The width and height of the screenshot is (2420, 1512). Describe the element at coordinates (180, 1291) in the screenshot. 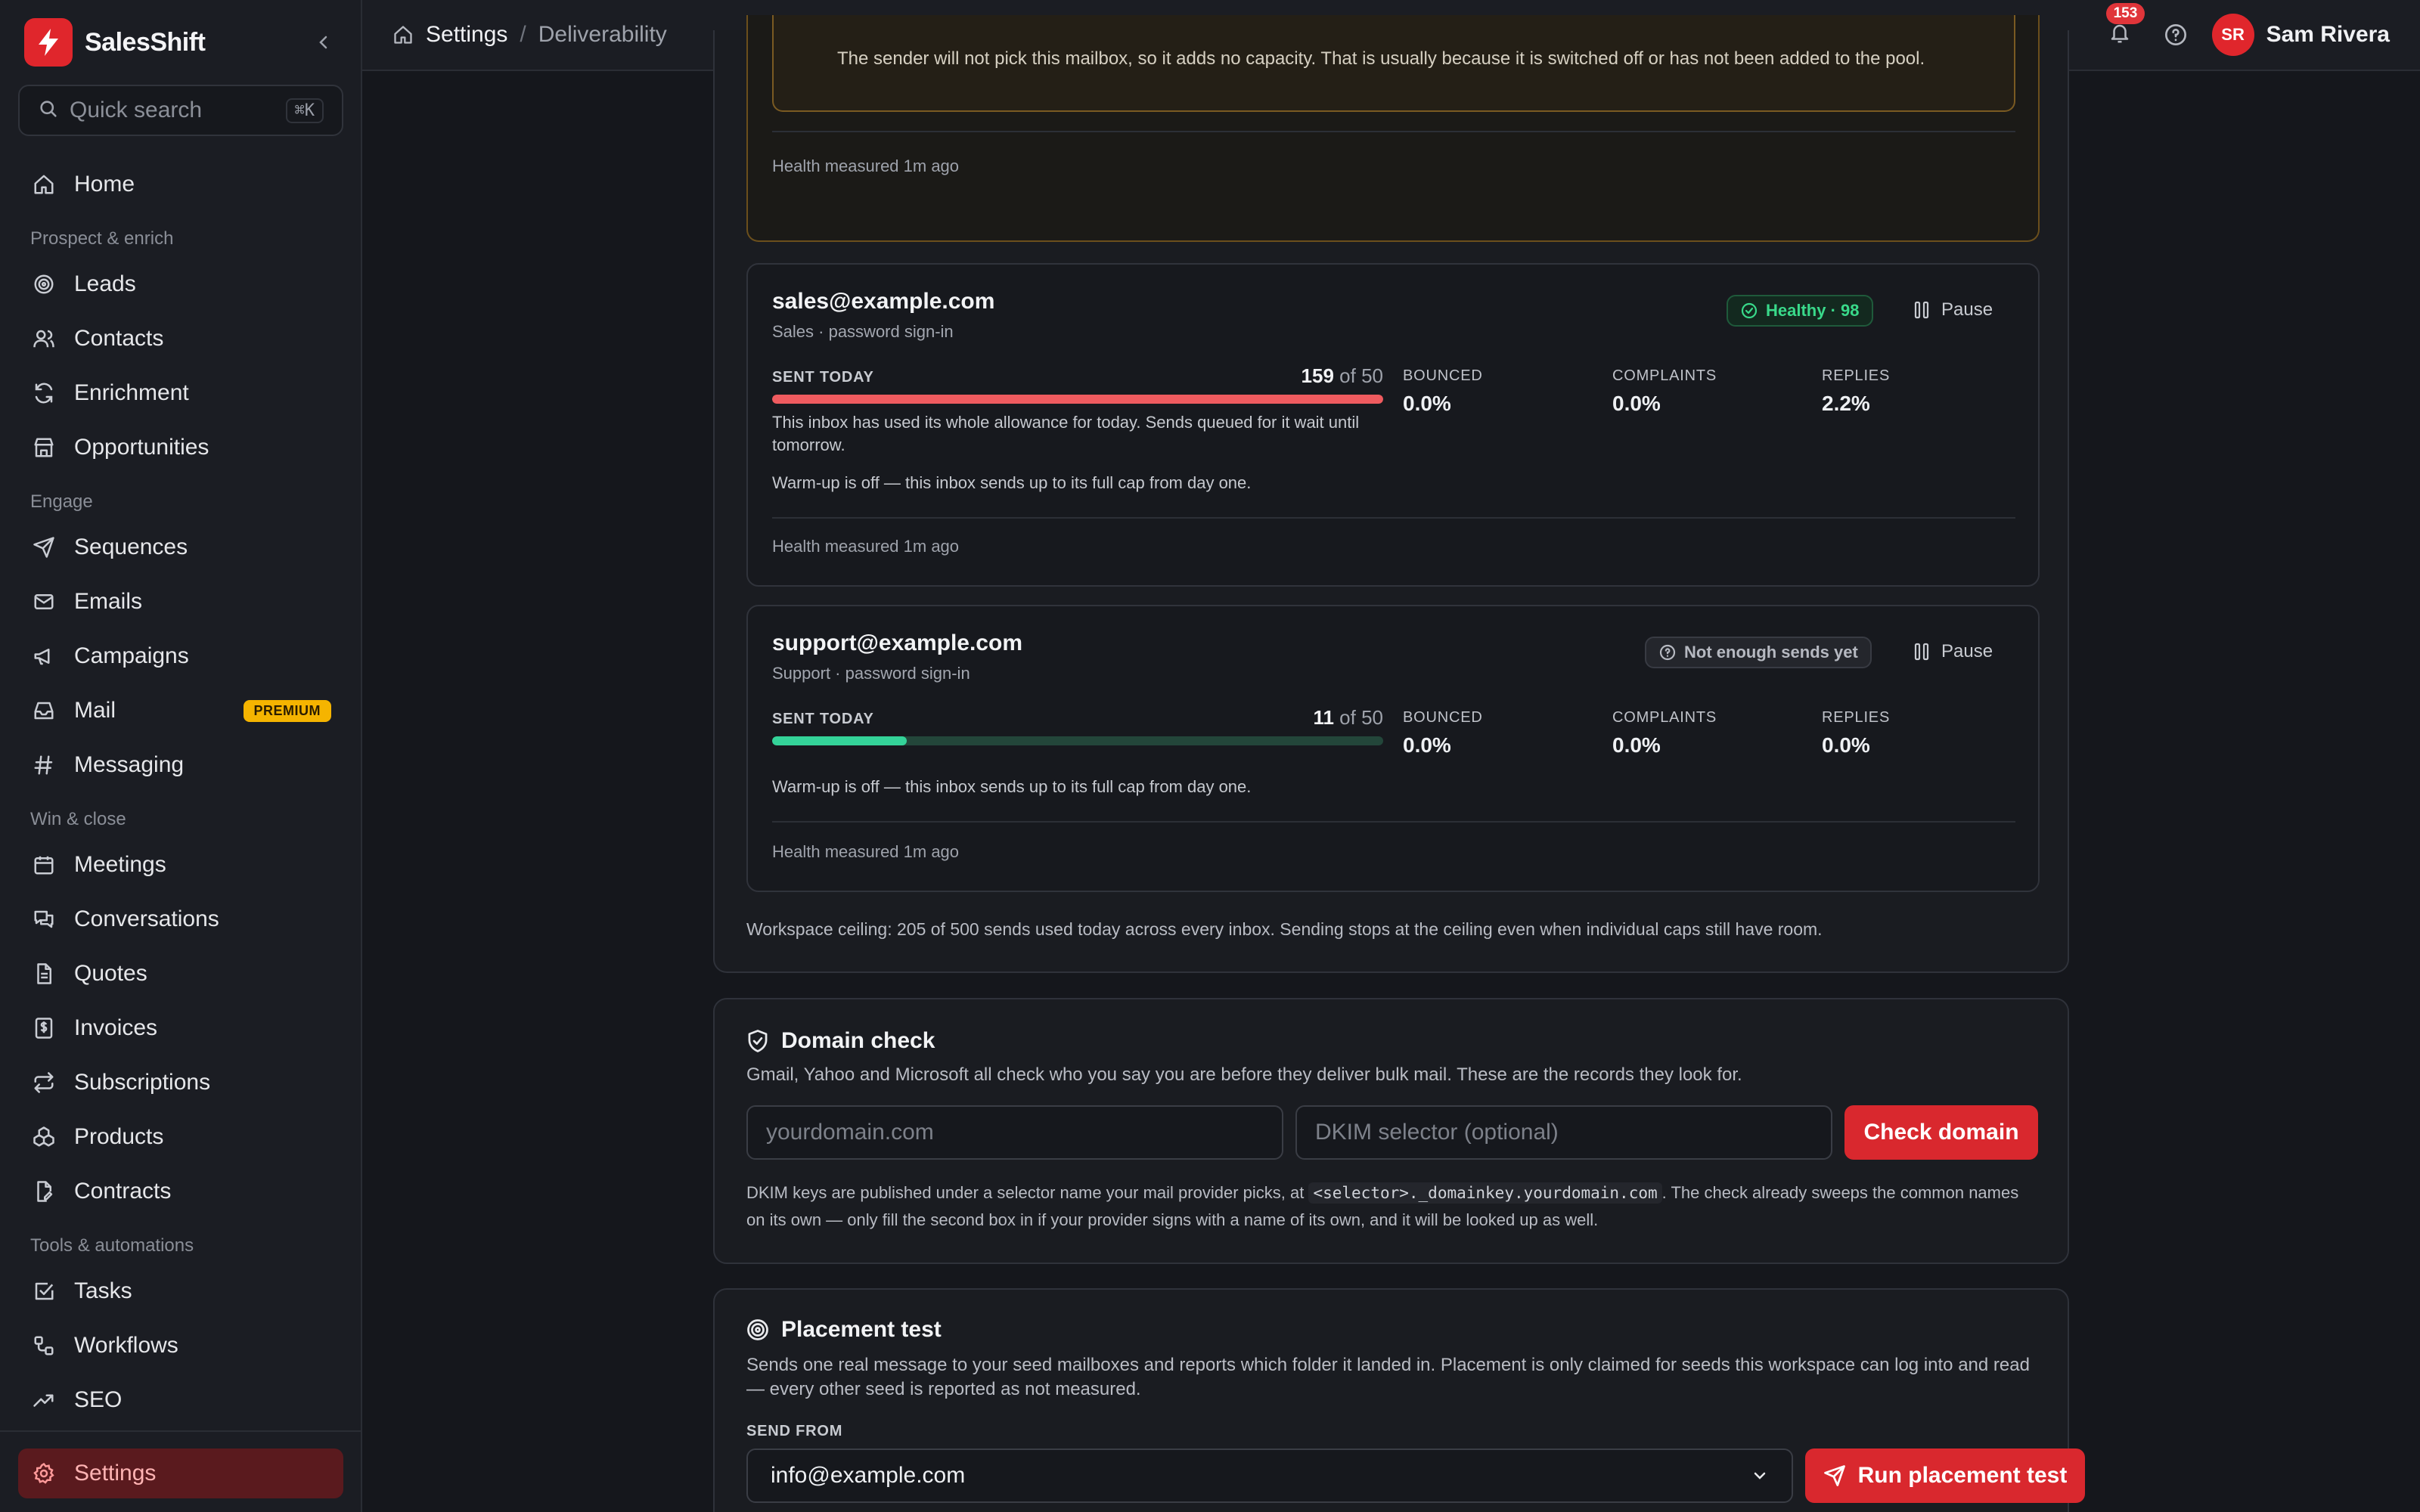

I see `sidebar-item-tasks: Tasks` at that location.